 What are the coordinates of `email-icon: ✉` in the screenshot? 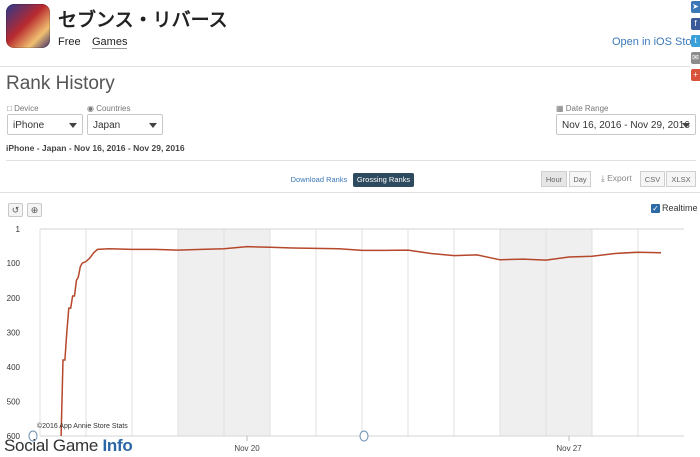 It's located at (695, 58).